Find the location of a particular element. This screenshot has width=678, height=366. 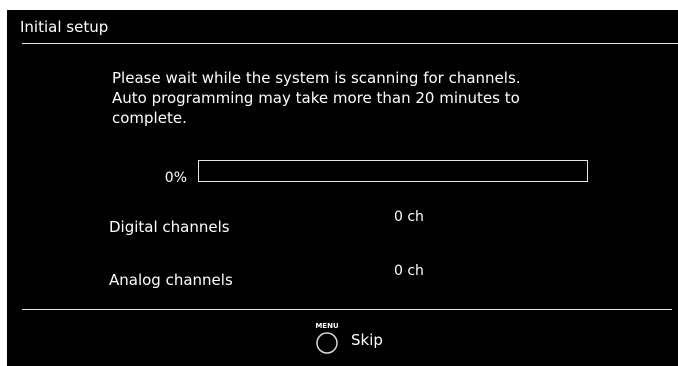

analog-channels-count: 0 ch is located at coordinates (409, 271).